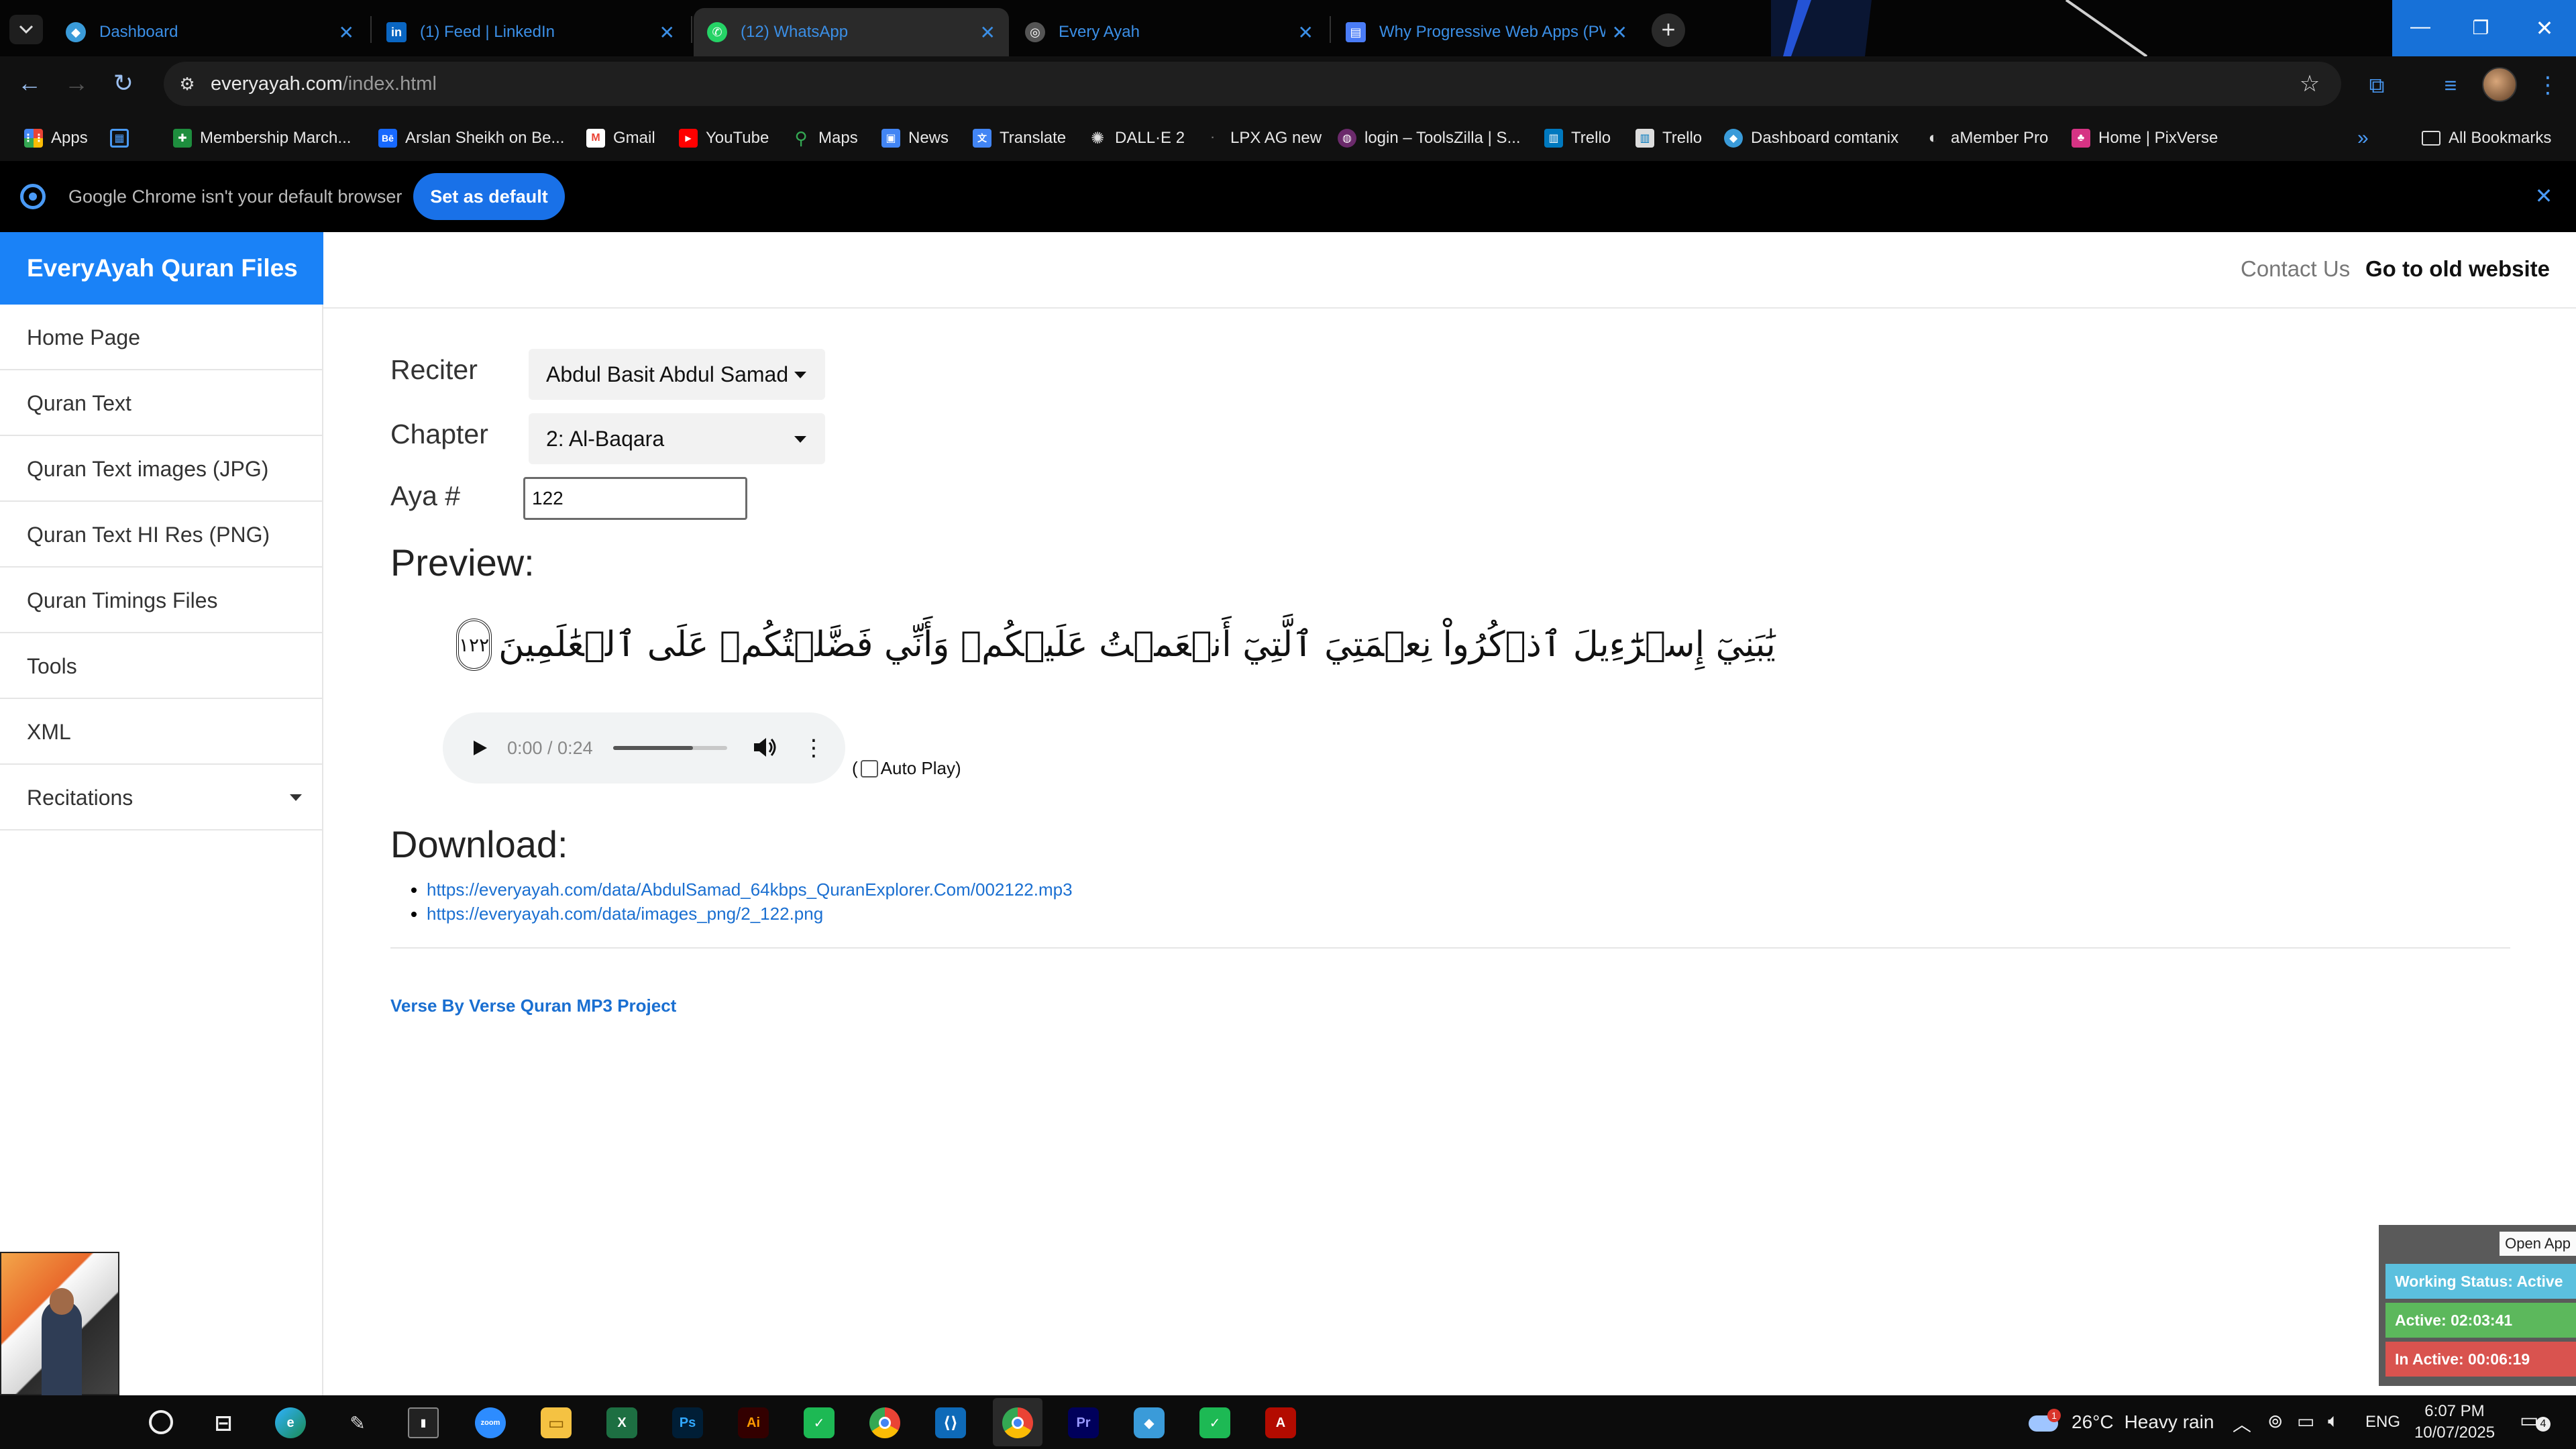 This screenshot has height=1449, width=2576. I want to click on bookmark-grid: ▦, so click(123, 138).